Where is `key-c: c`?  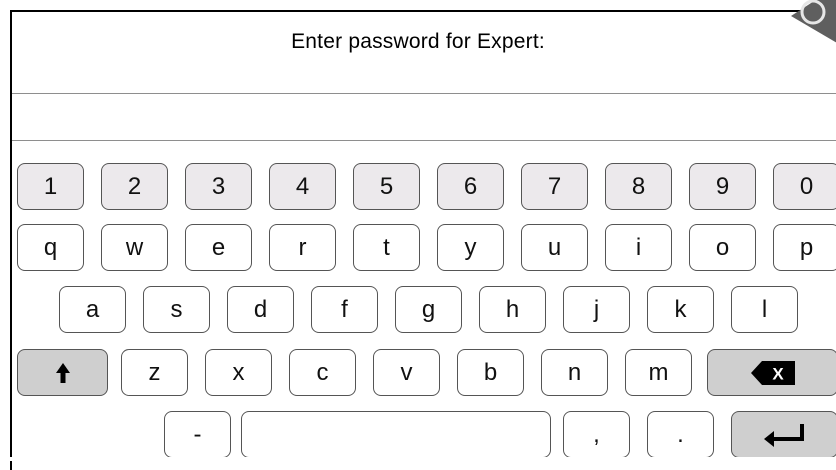
key-c: c is located at coordinates (322, 372).